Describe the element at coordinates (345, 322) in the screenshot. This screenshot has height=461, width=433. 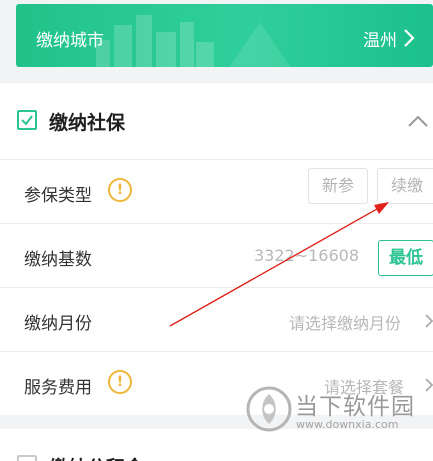
I see `month-placeholder: 请选择缴纳月份` at that location.